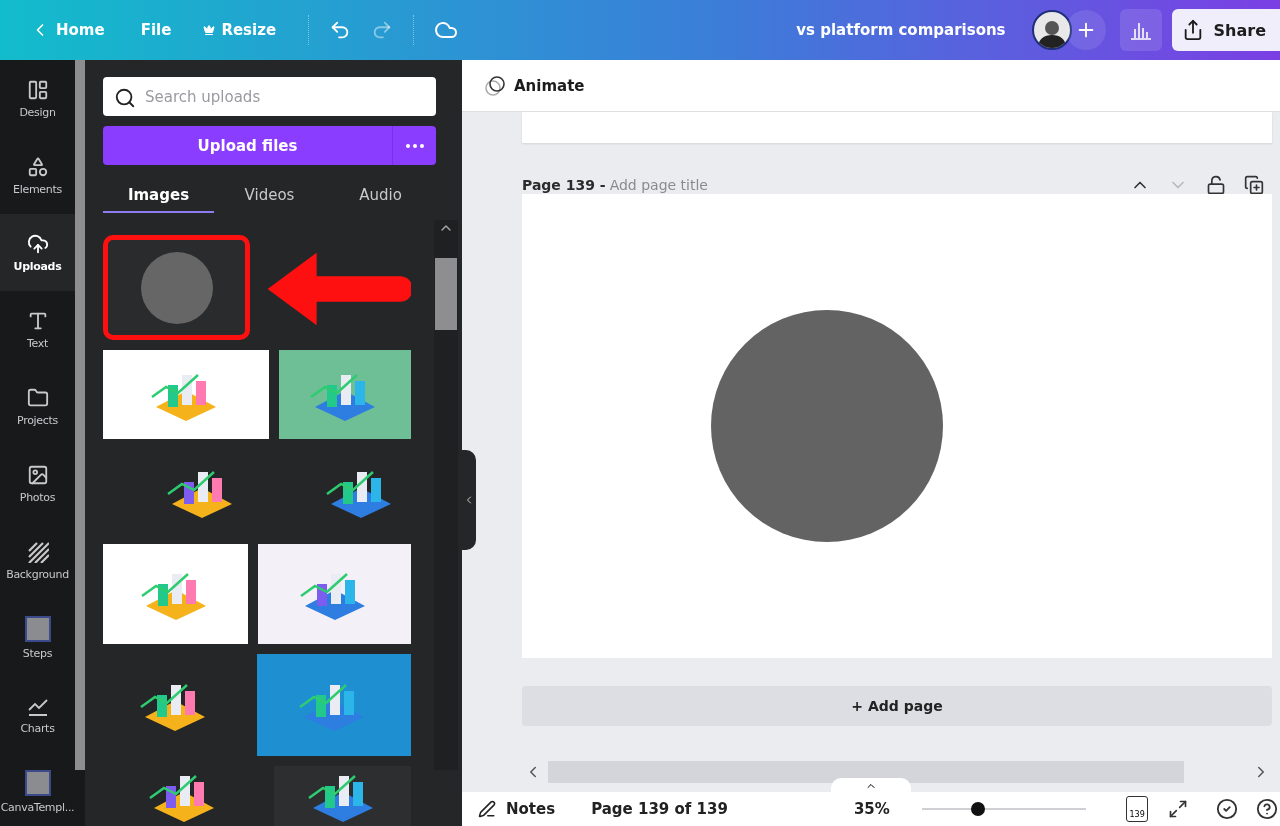  What do you see at coordinates (380, 196) in the screenshot?
I see `tab: Audio` at bounding box center [380, 196].